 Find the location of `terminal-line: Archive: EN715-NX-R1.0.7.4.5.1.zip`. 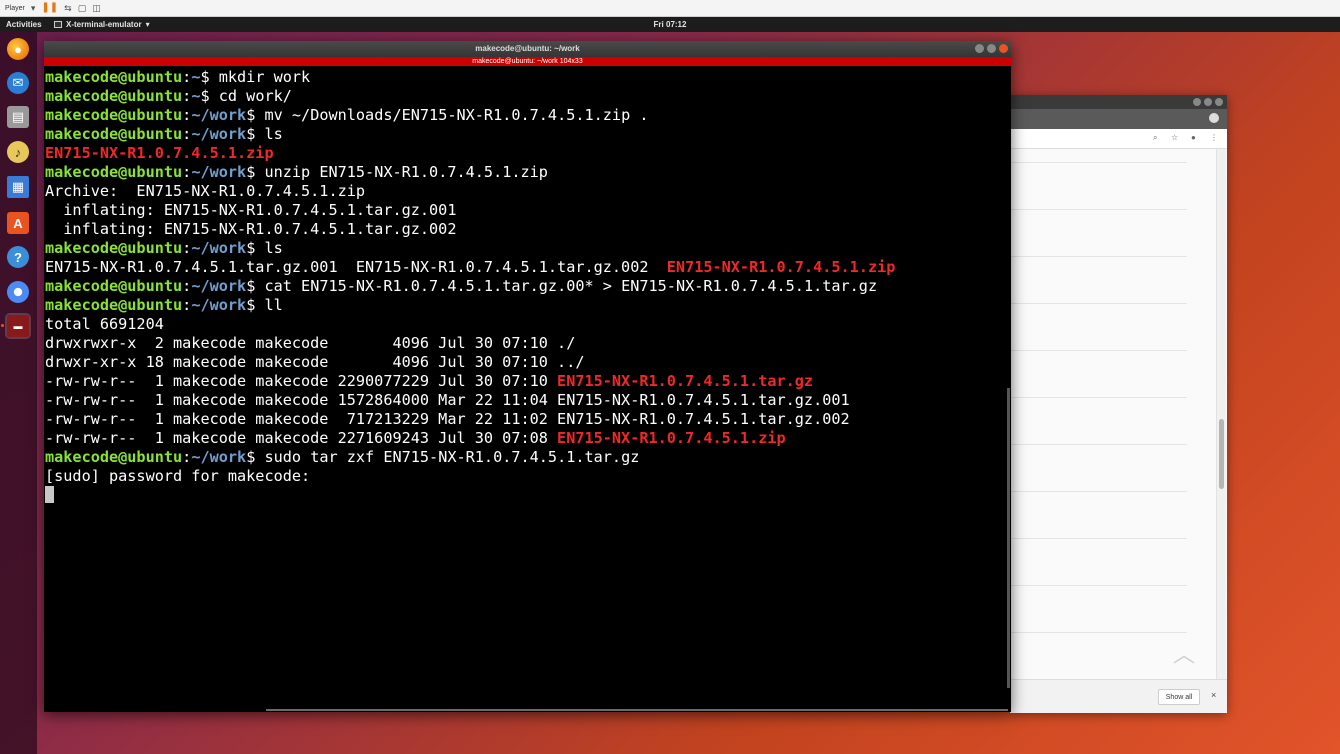

terminal-line: Archive: EN715-NX-R1.0.7.4.5.1.zip is located at coordinates (526, 191).